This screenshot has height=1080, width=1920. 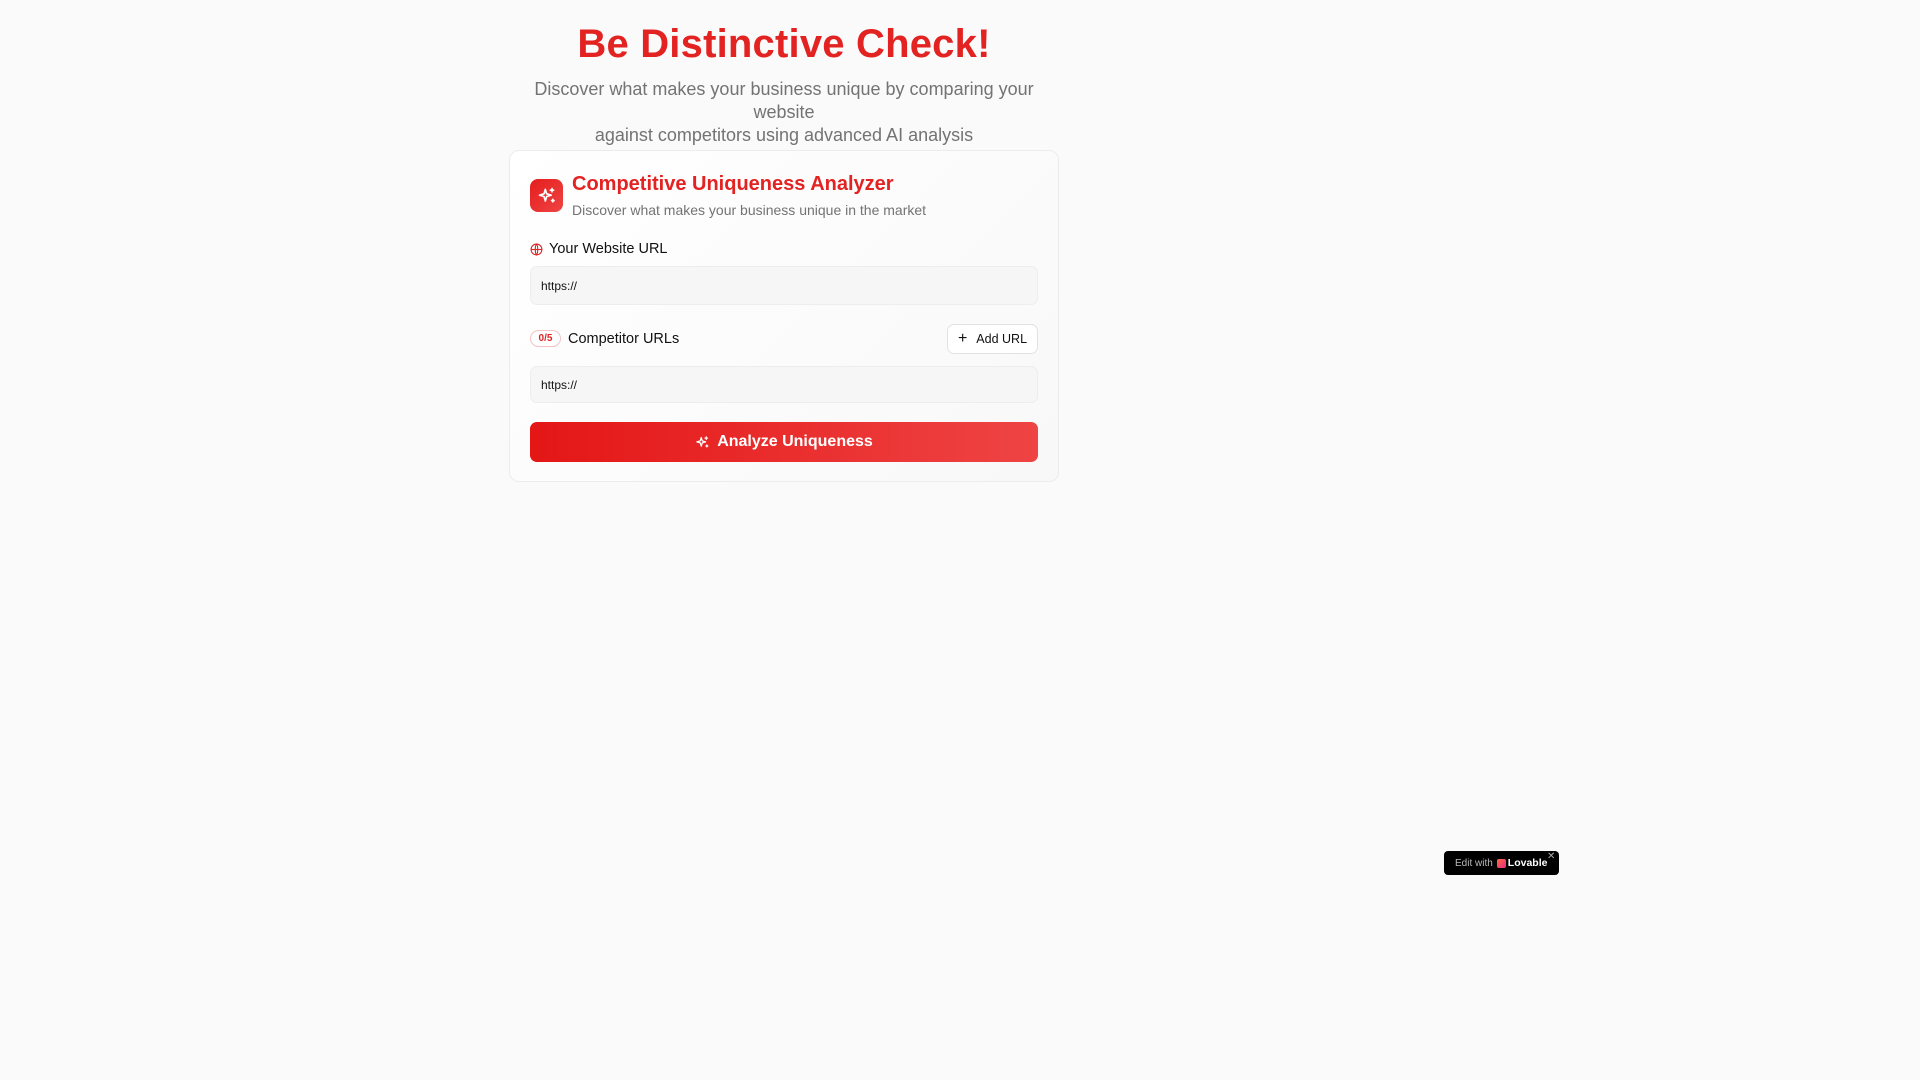 I want to click on plus-icon: +, so click(x=962, y=338).